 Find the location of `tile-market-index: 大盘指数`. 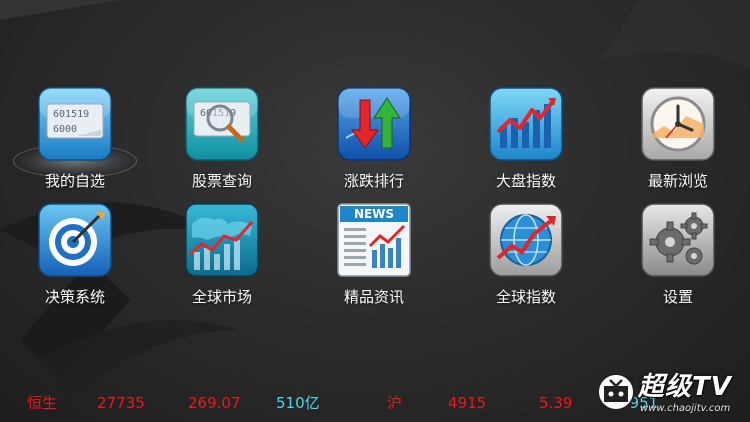

tile-market-index: 大盘指数 is located at coordinates (526, 141).